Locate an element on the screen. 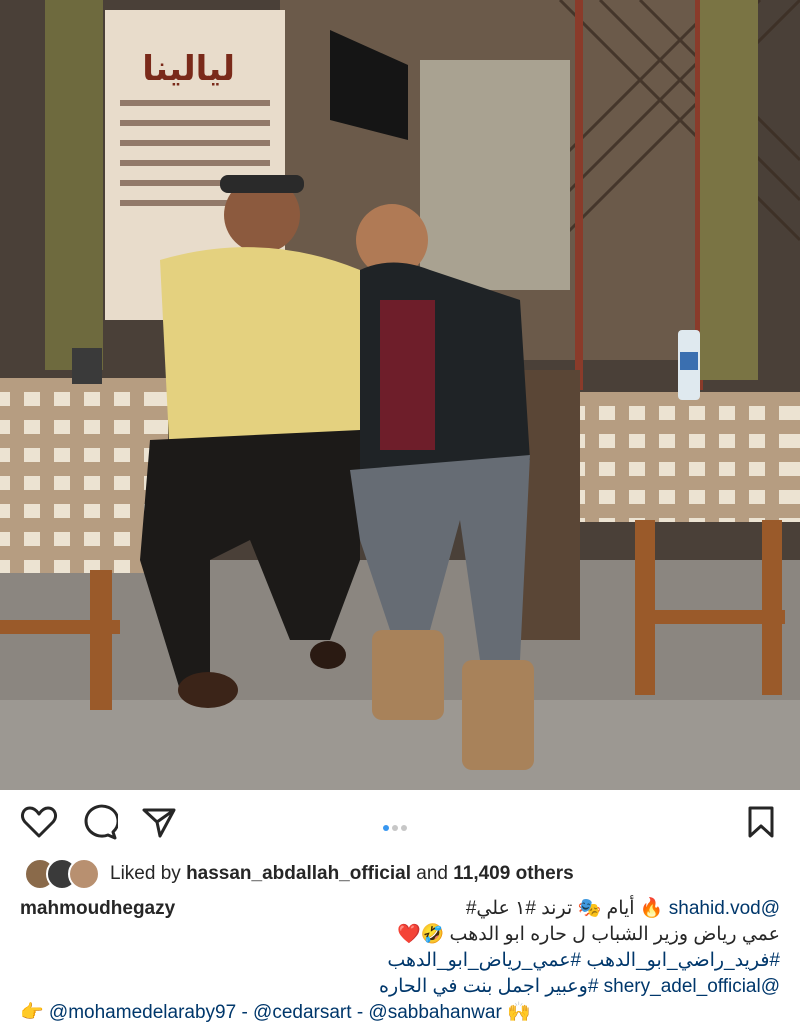 The width and height of the screenshot is (800, 1026). like-button is located at coordinates (40, 822).